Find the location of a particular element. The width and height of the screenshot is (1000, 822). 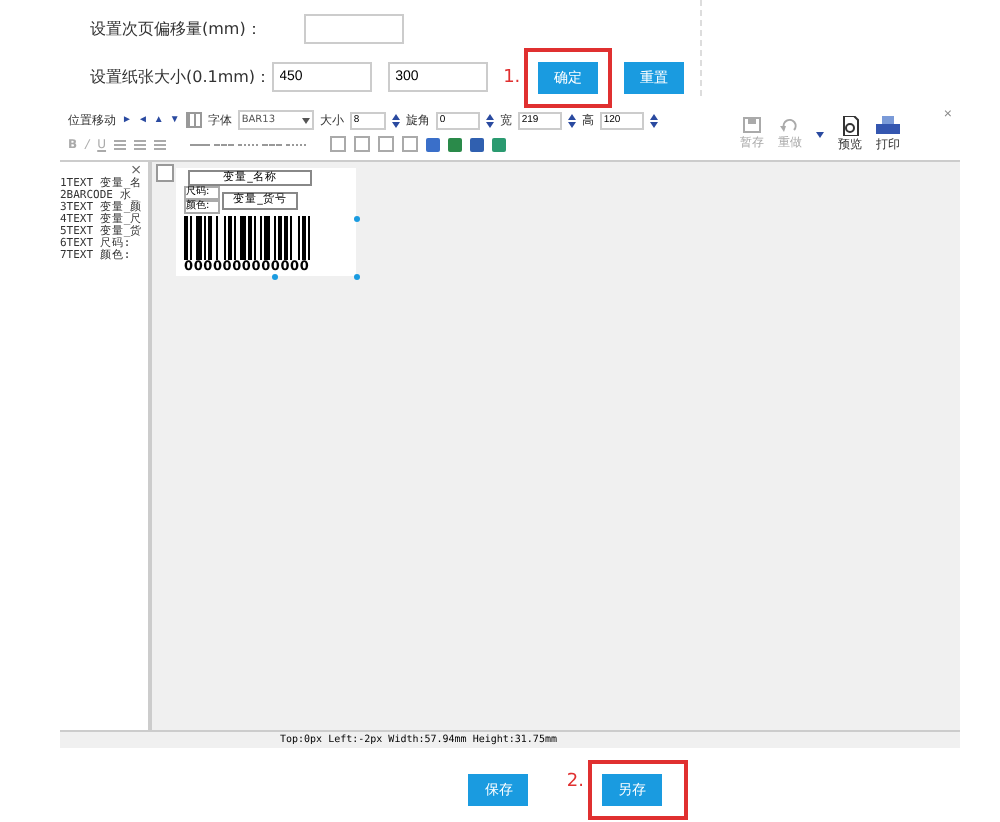

input-field is located at coordinates (354, 29).